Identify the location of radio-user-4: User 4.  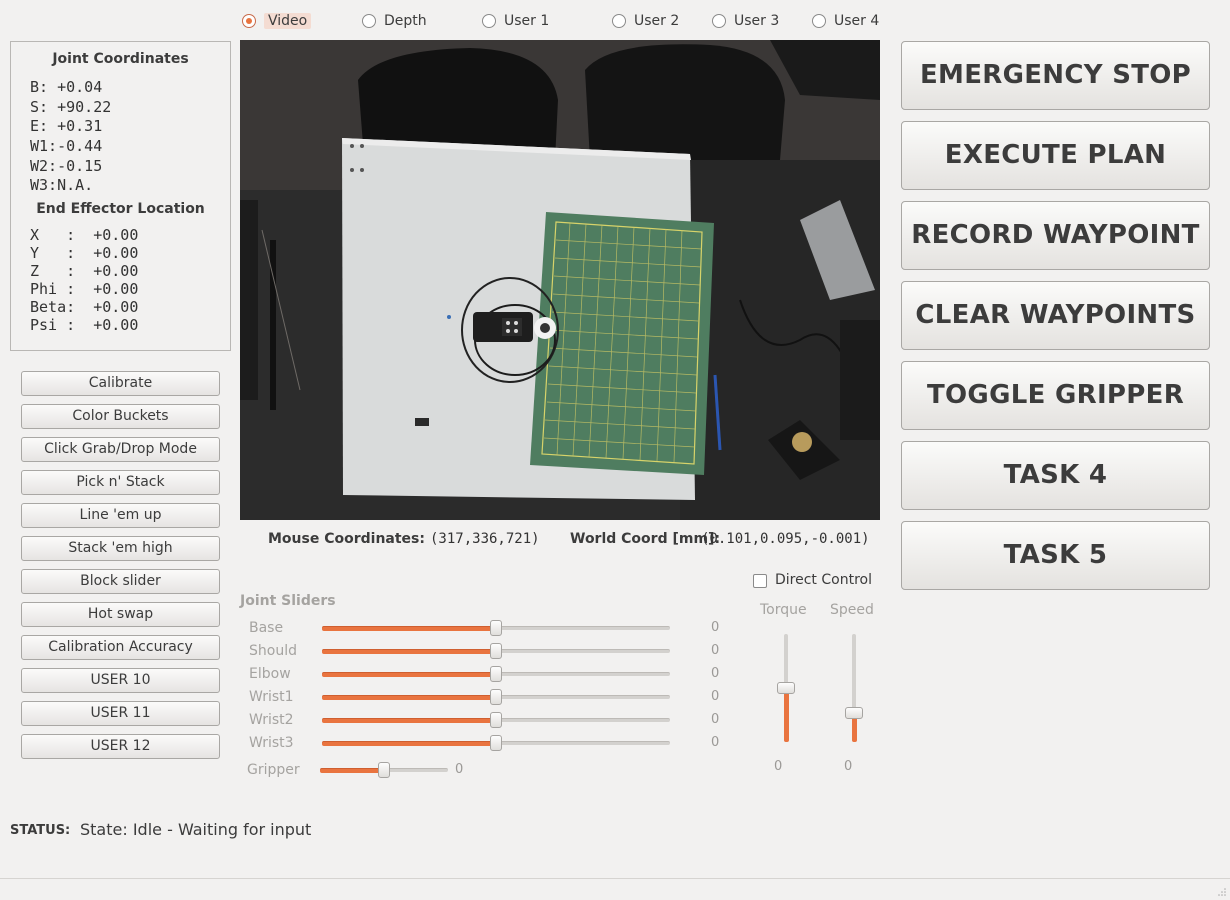
(845, 21).